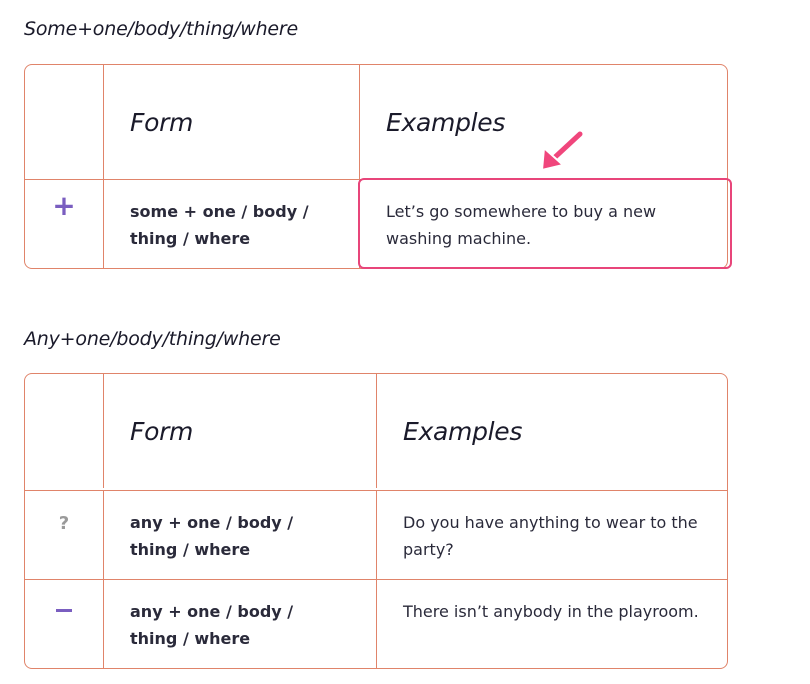 This screenshot has width=810, height=684. What do you see at coordinates (64, 523) in the screenshot?
I see `question-icon: ?` at bounding box center [64, 523].